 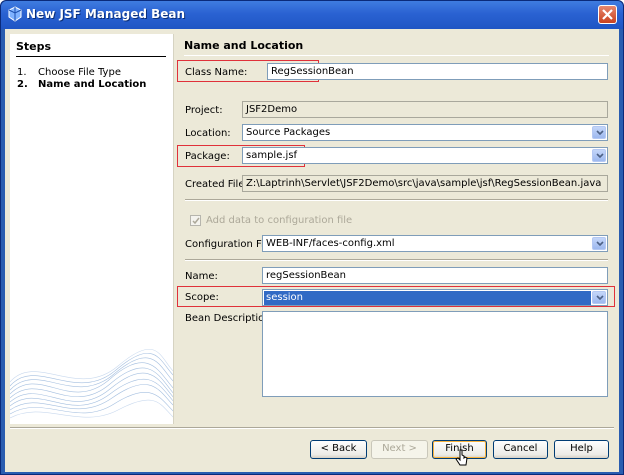 I want to click on package-label: Package:, so click(x=207, y=156).